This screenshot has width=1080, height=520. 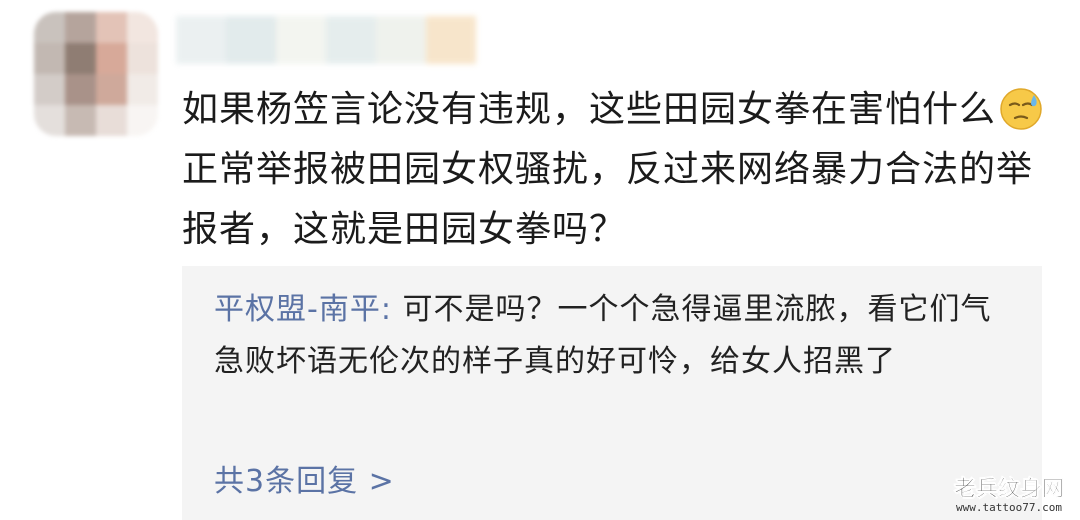 I want to click on watermark-url: www.tattoo77.com, so click(x=1009, y=507).